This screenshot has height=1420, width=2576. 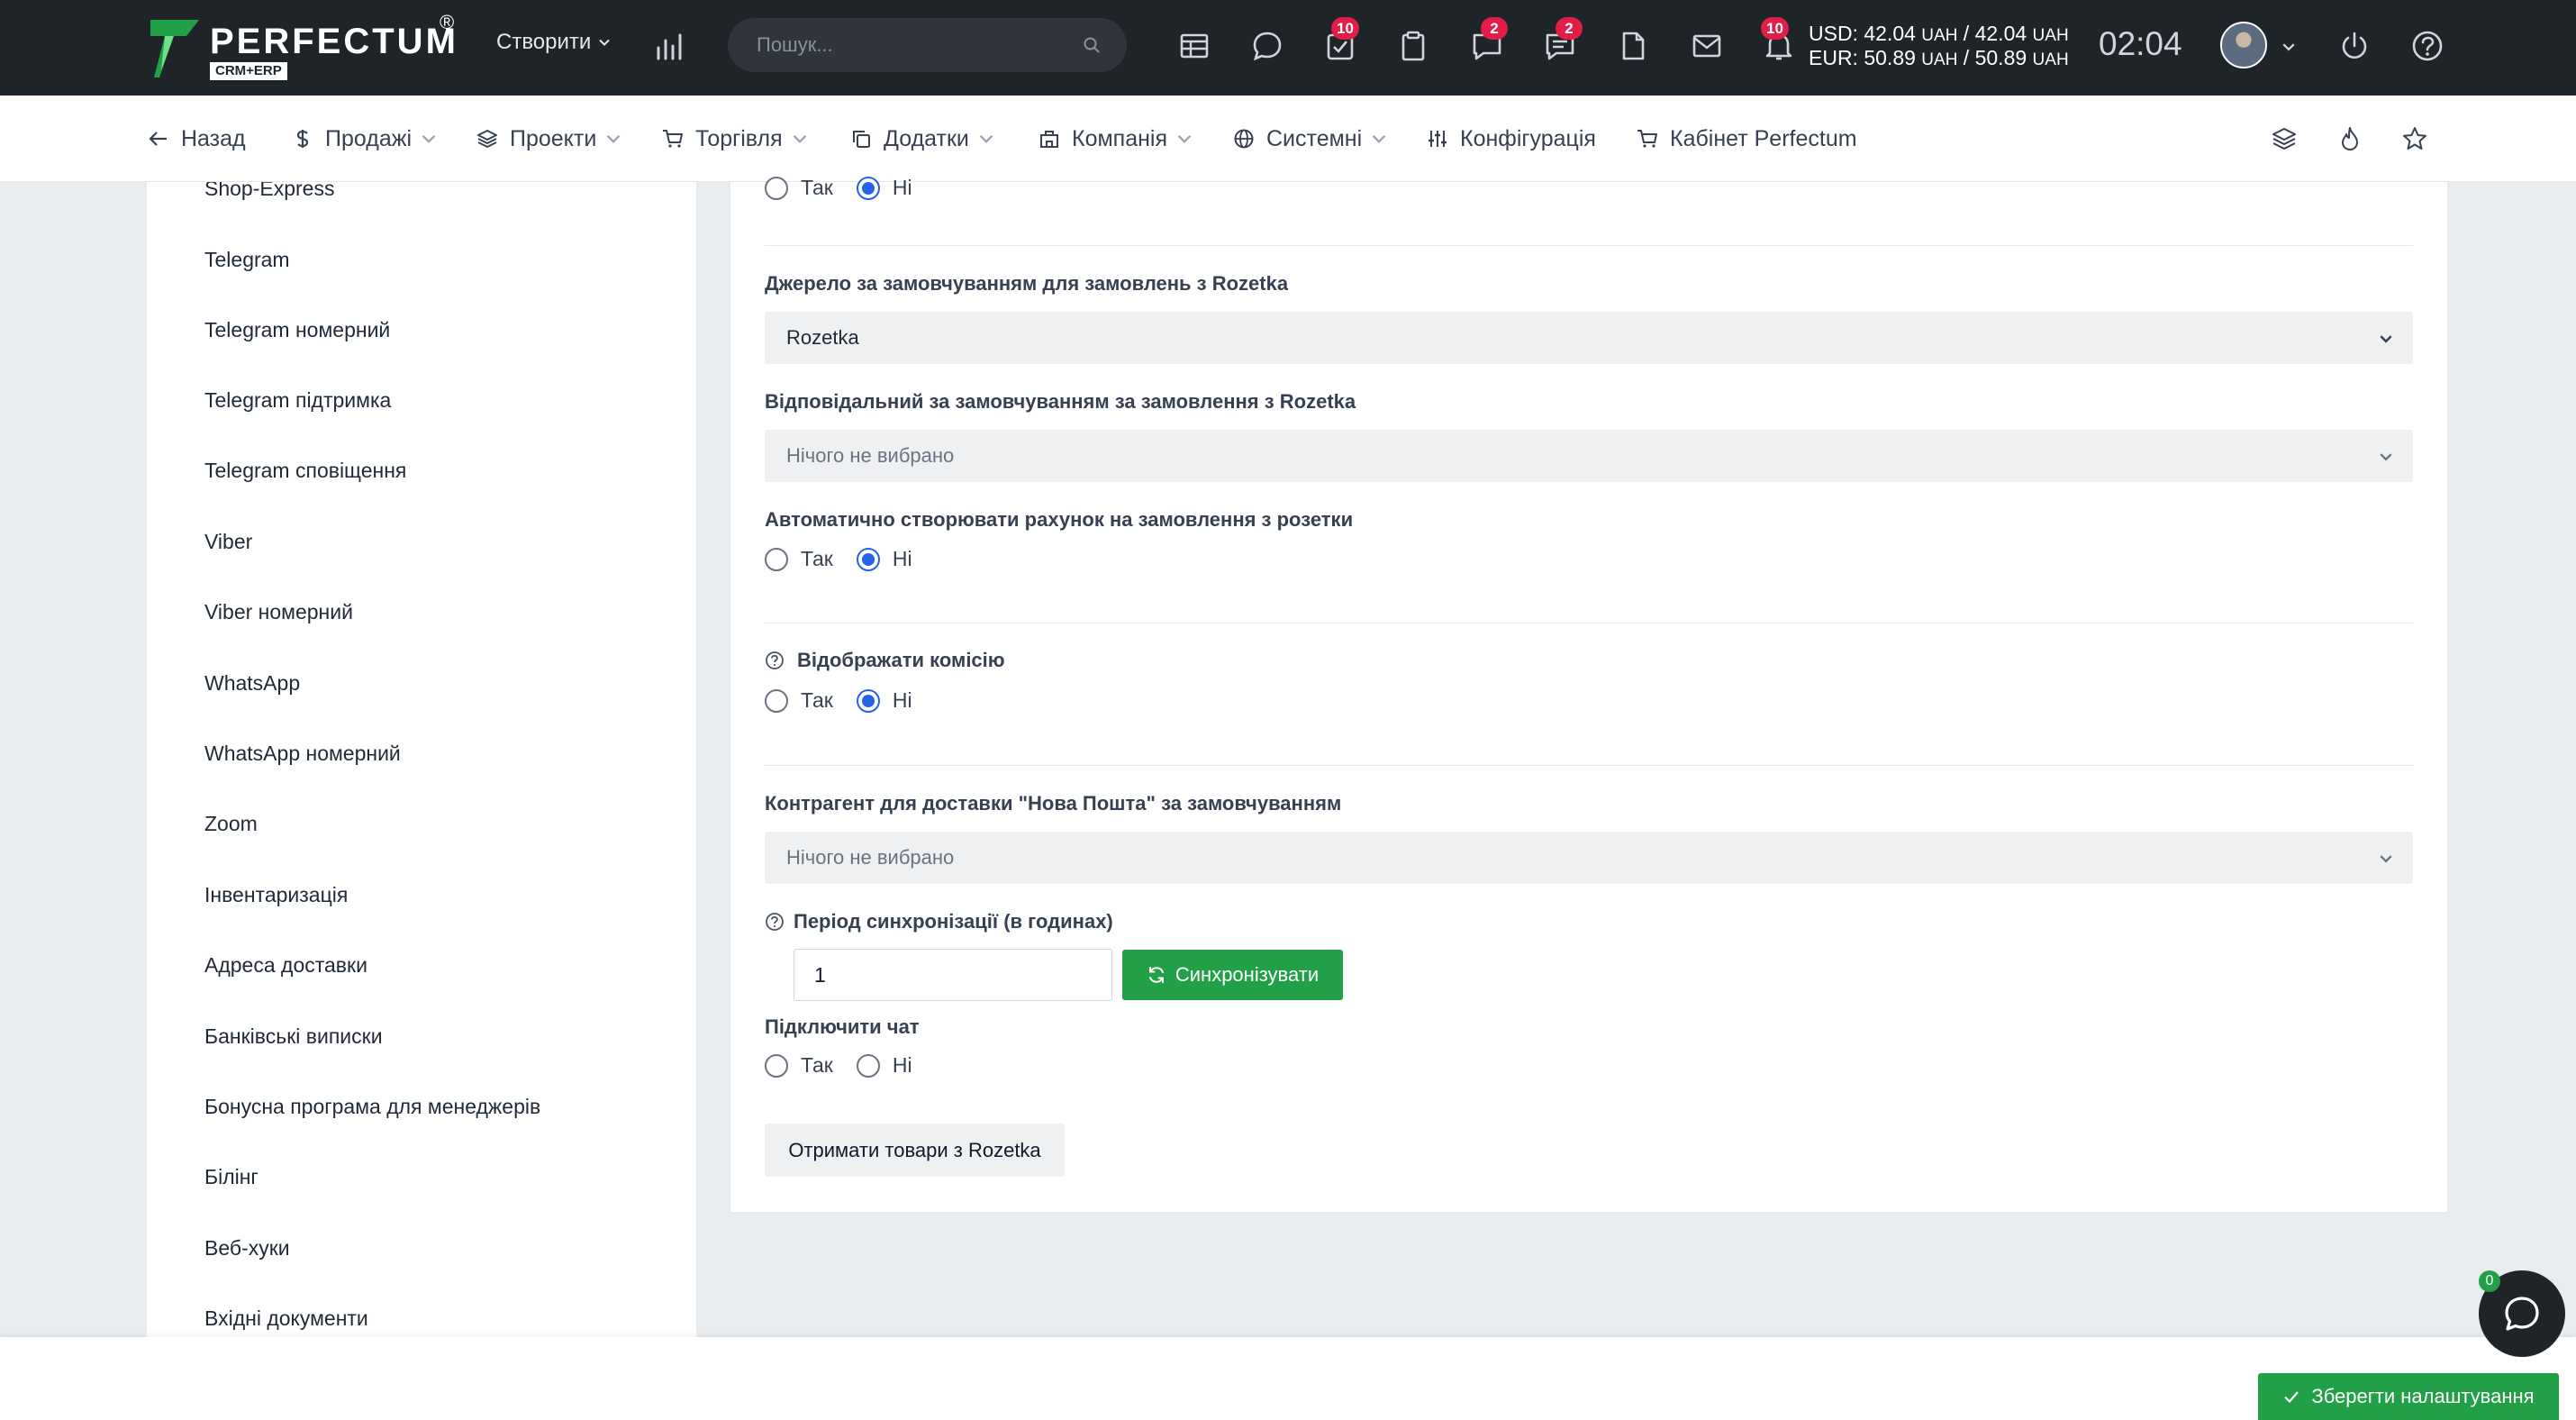 What do you see at coordinates (1115, 139) in the screenshot?
I see `nav-company: Компанія` at bounding box center [1115, 139].